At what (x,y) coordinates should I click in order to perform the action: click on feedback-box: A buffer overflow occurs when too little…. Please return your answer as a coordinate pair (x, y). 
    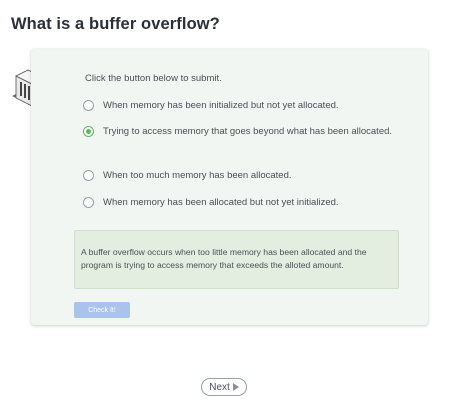
    Looking at the image, I should click on (236, 259).